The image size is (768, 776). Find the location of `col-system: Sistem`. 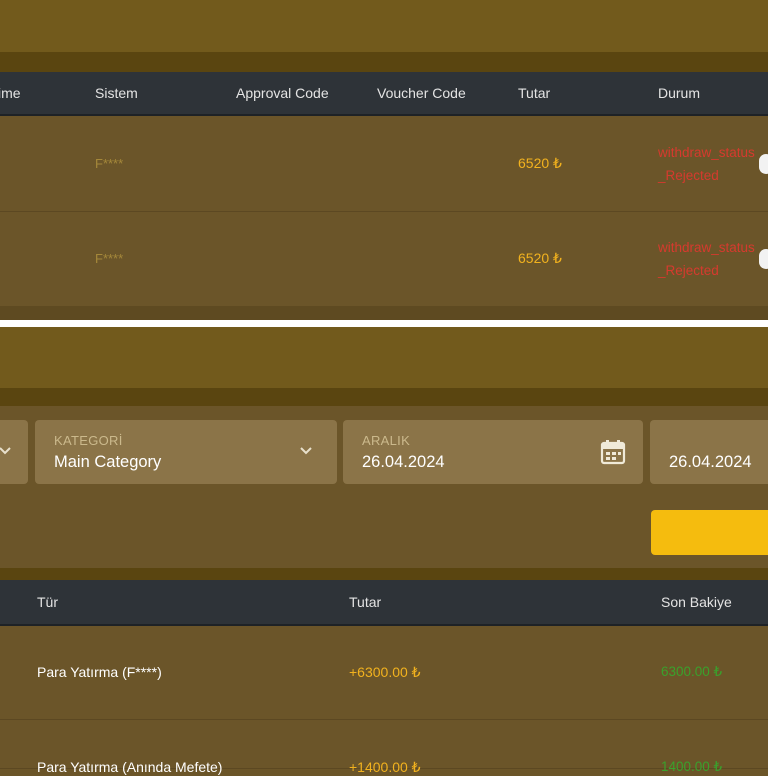

col-system: Sistem is located at coordinates (116, 93).